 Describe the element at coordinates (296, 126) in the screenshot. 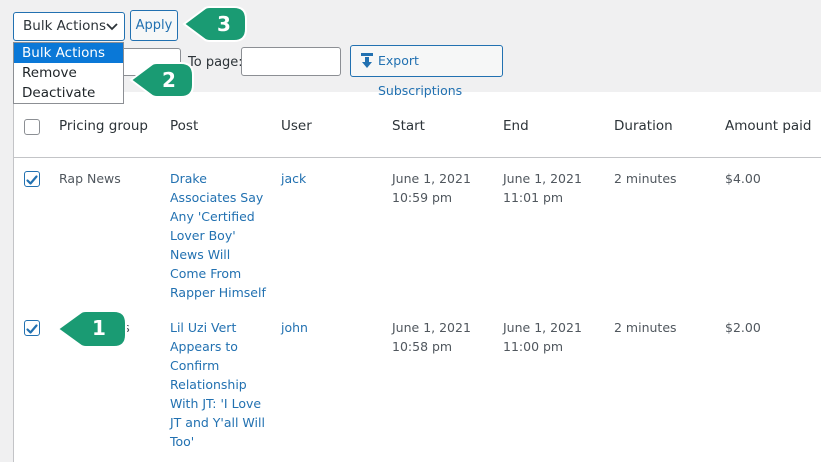

I see `col-user: User` at that location.